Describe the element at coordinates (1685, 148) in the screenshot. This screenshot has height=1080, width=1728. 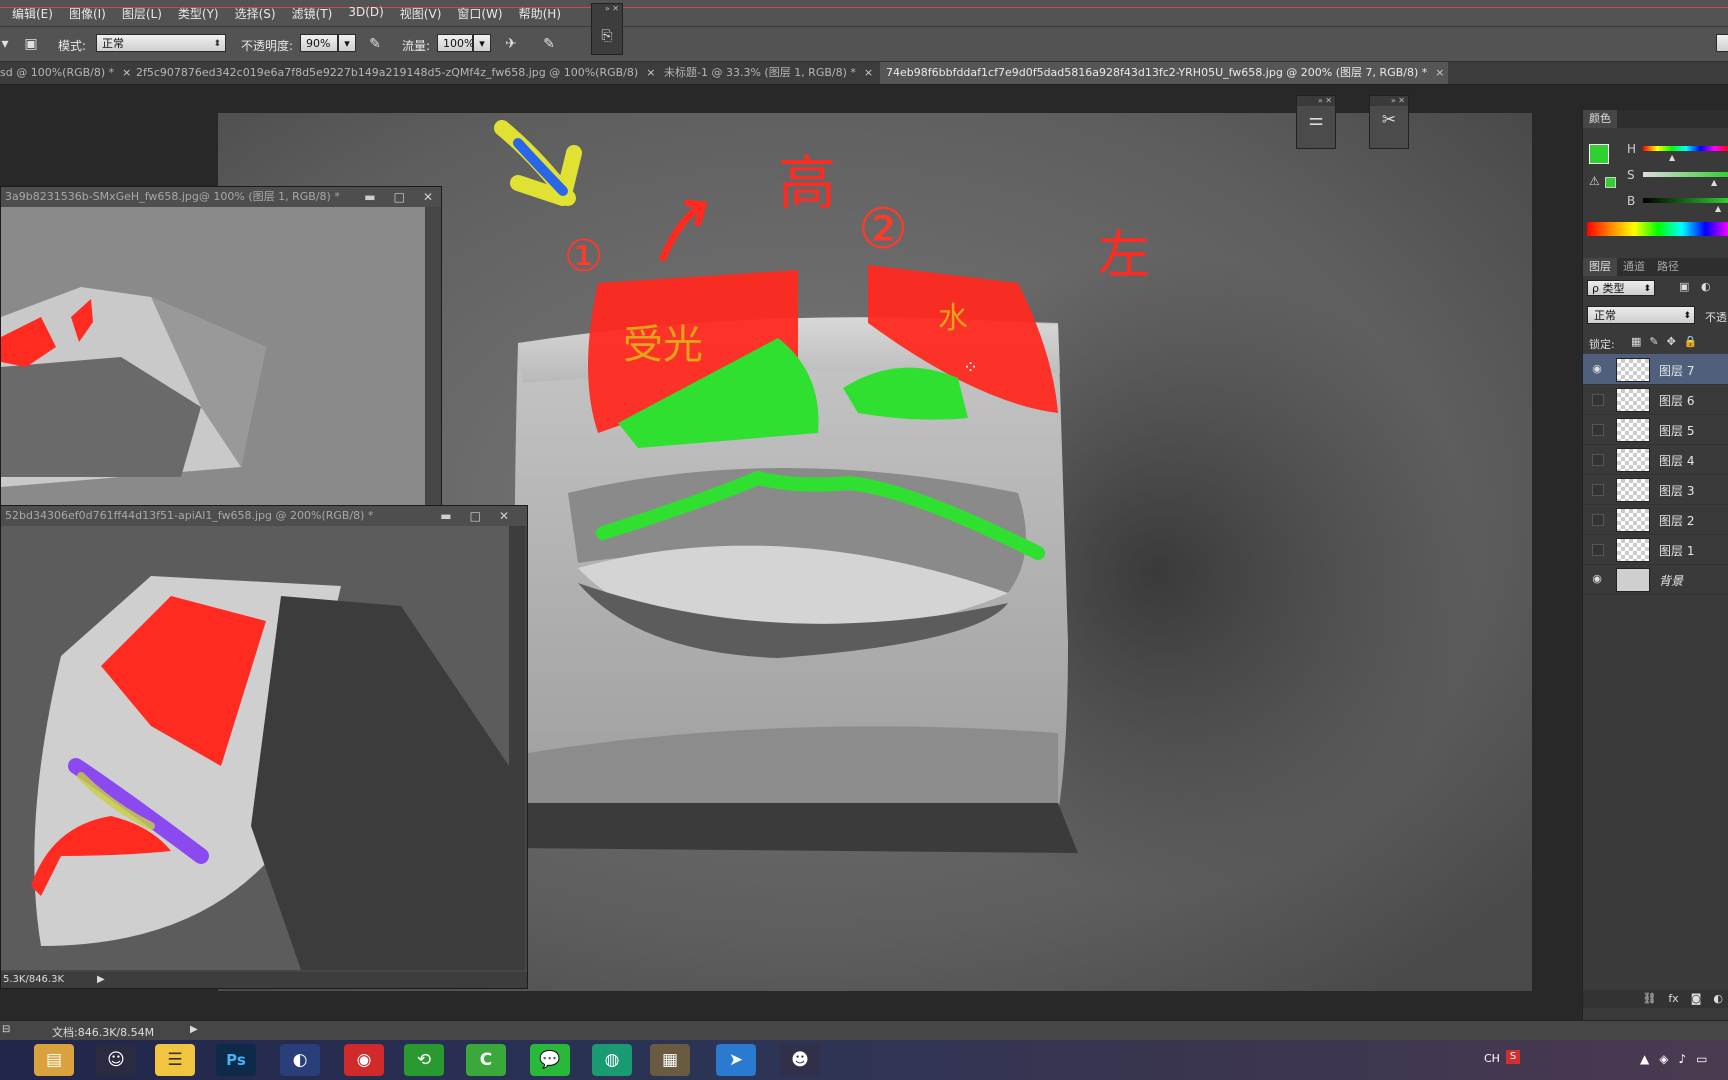
I see `hue-slider` at that location.